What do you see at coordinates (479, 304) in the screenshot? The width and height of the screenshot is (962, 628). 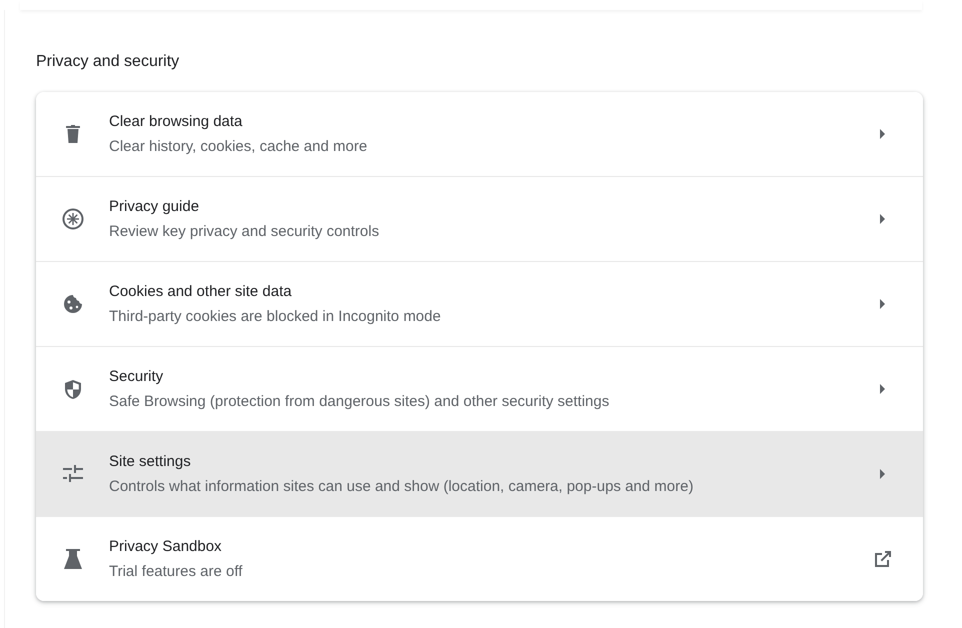 I see `settings-row: Cookies and other site data Third-party cookies are blocked in Incognito mode` at bounding box center [479, 304].